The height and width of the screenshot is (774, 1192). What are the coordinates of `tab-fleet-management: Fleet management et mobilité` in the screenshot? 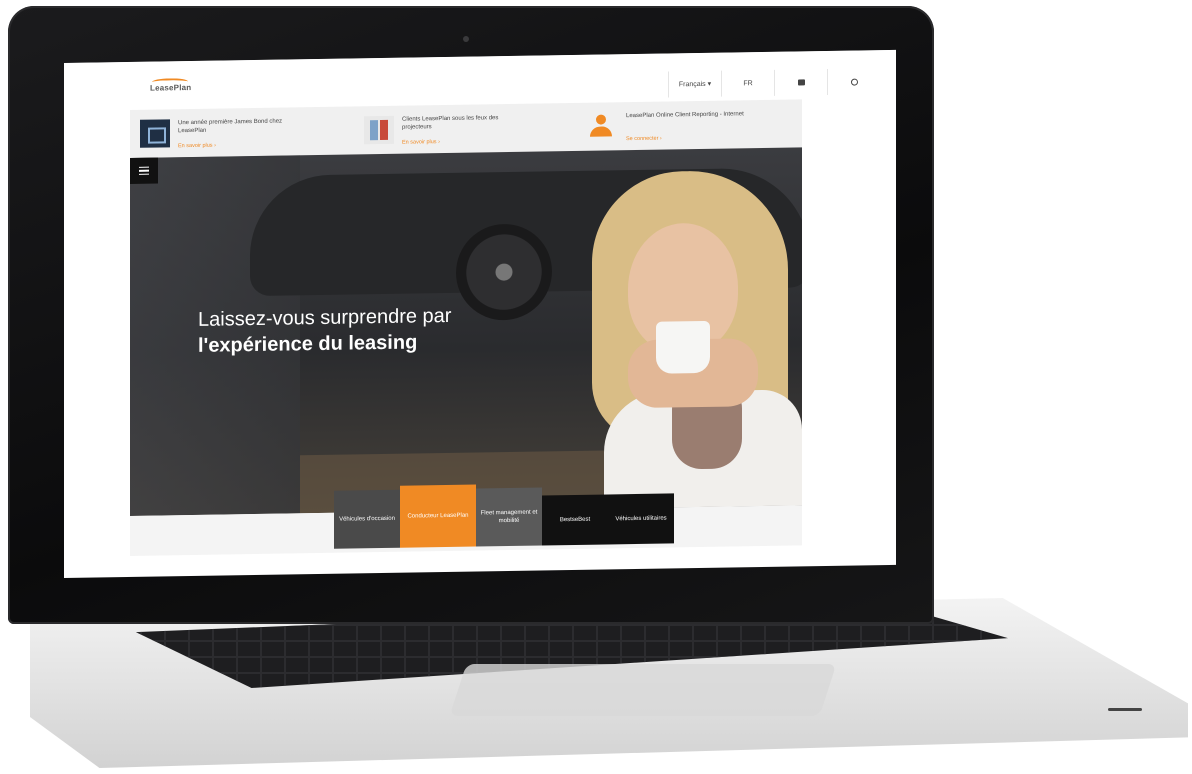 It's located at (509, 517).